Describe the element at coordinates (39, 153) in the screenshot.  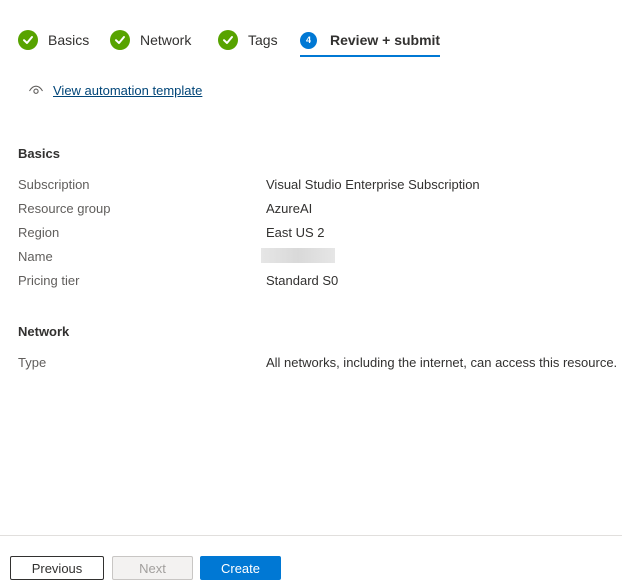
I see `basics-section-title: Basics` at that location.